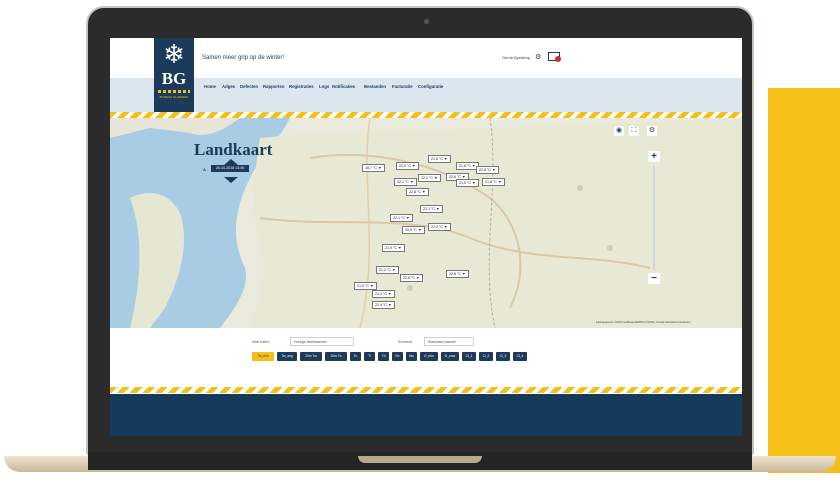 The width and height of the screenshot is (840, 485). What do you see at coordinates (228, 86) in the screenshot?
I see `nav-item-adges: Adges` at bounding box center [228, 86].